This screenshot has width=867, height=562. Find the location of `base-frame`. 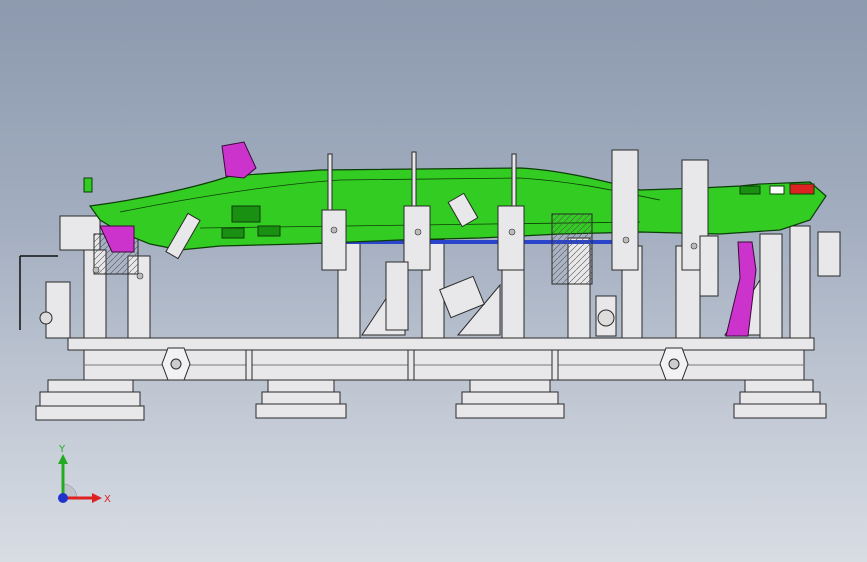

base-frame is located at coordinates (441, 359).